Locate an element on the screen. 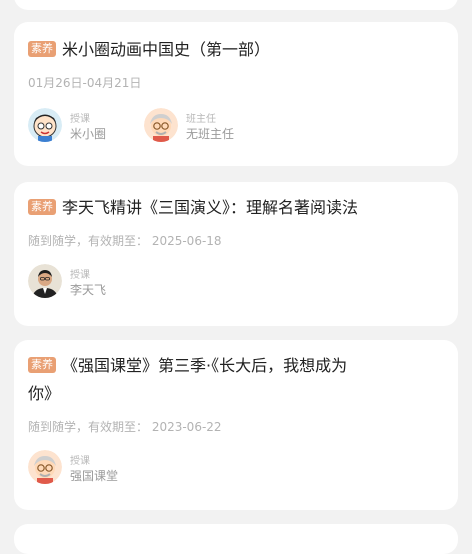 This screenshot has height=554, width=472. teacher-name: 李天飞 is located at coordinates (88, 290).